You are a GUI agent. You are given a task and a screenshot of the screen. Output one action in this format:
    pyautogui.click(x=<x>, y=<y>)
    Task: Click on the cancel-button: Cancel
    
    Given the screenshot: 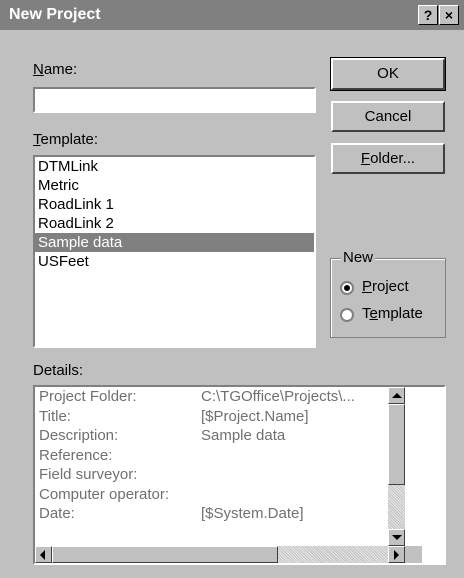 What is the action you would take?
    pyautogui.click(x=388, y=116)
    